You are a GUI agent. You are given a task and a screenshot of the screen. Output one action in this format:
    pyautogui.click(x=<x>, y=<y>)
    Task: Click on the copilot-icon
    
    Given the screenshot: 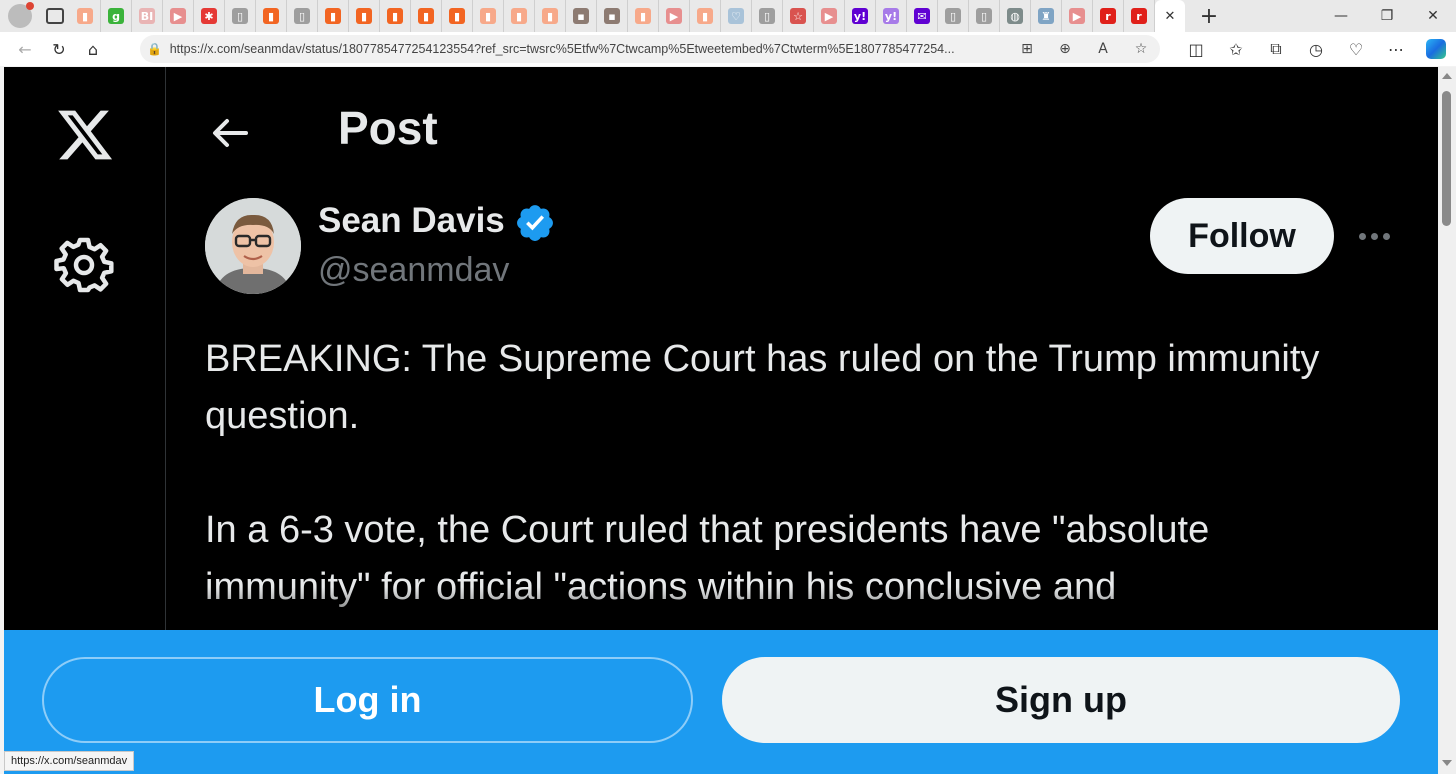 What is the action you would take?
    pyautogui.click(x=1436, y=49)
    